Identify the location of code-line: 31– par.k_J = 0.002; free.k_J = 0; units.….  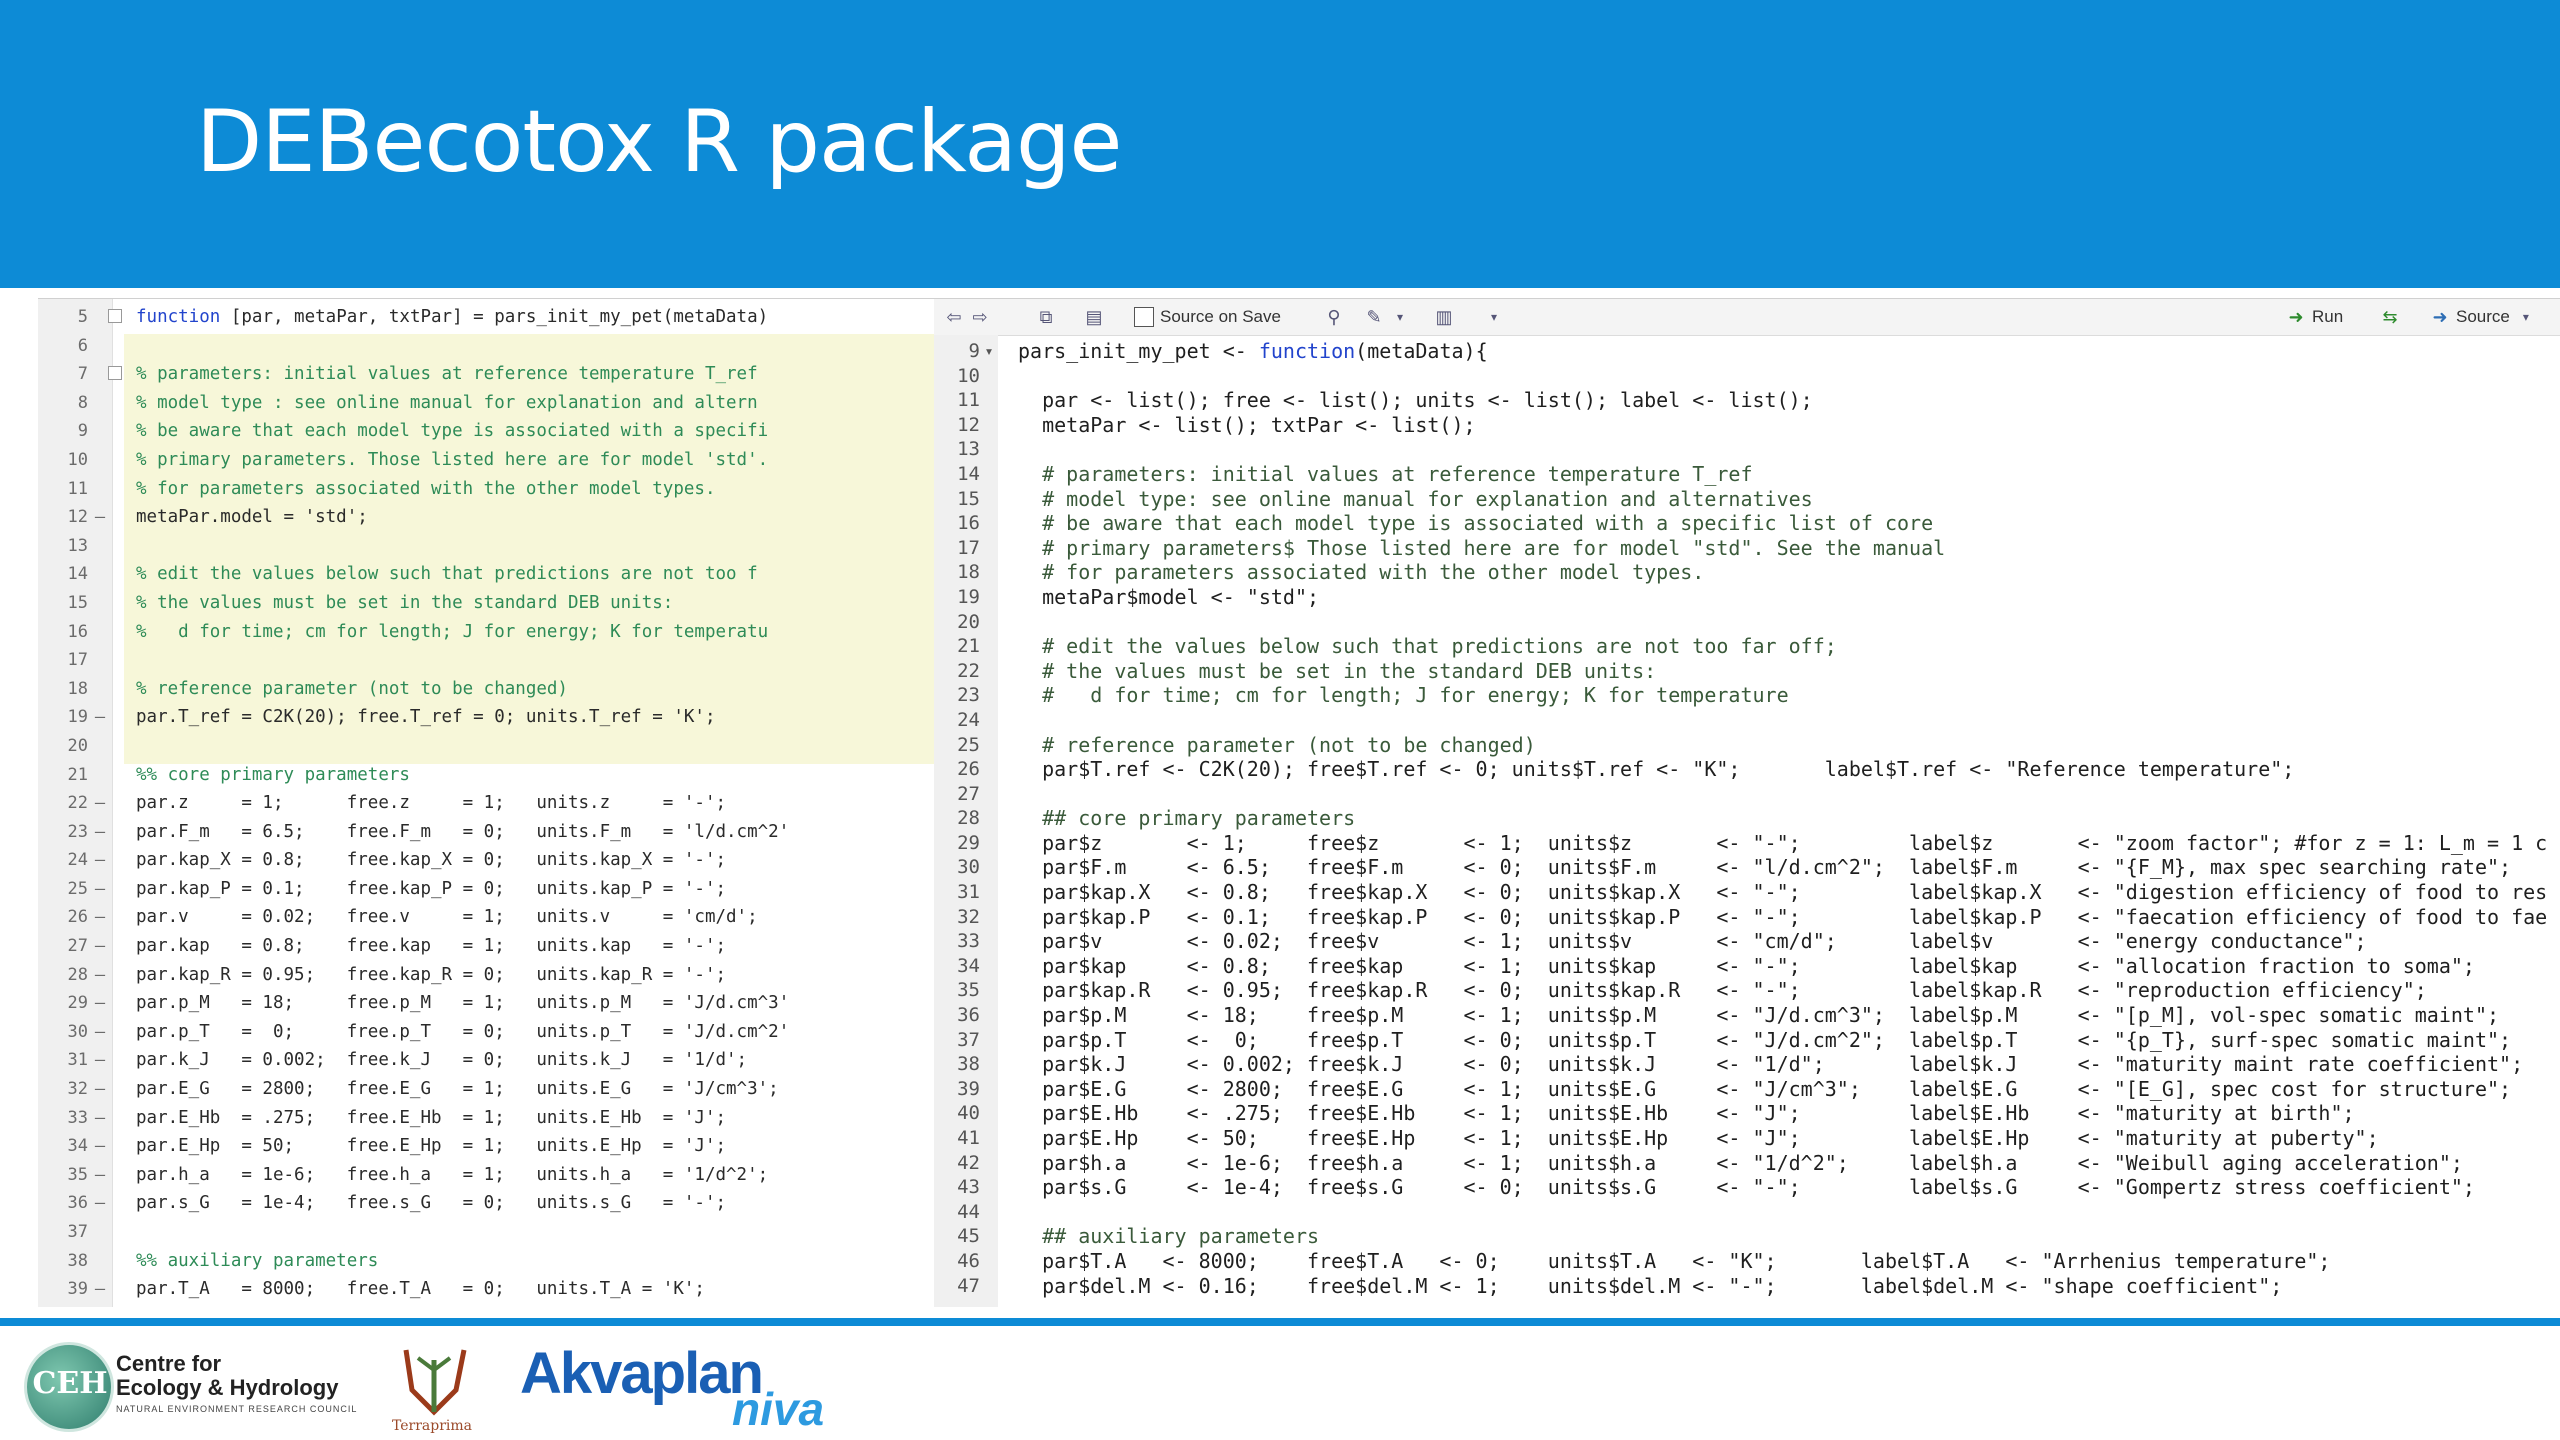
(413, 1060).